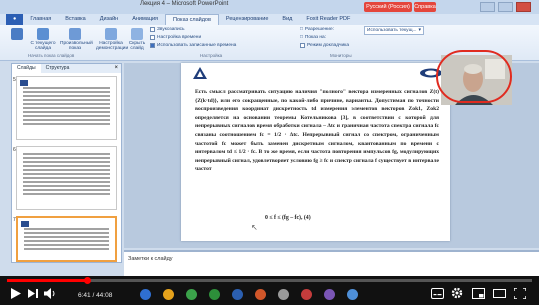  I want to click on rehearse-checkbox, so click(152, 37).